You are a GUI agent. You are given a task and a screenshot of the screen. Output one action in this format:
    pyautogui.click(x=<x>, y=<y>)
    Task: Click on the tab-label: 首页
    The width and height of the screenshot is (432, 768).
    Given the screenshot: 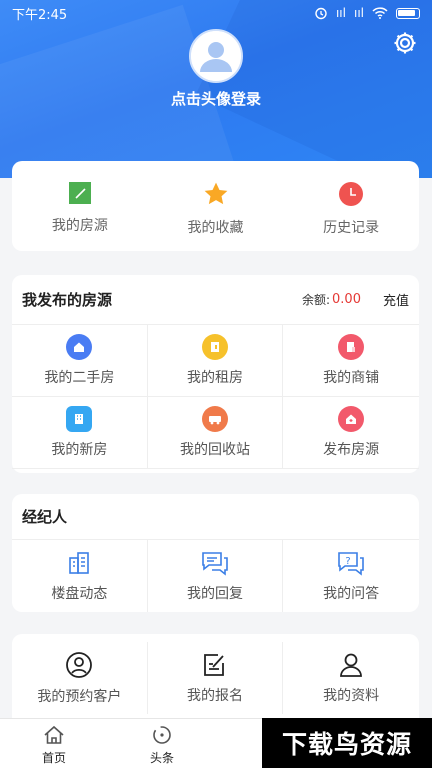 What is the action you would take?
    pyautogui.click(x=53, y=758)
    